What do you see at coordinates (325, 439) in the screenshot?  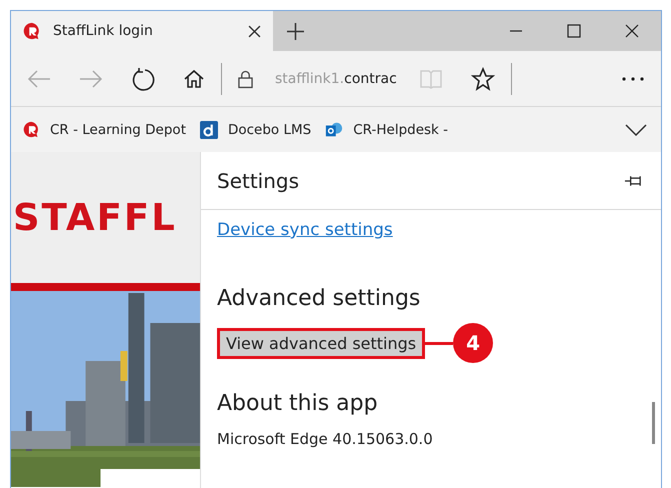 I see `version-text: Microsoft Edge 40.15063.0.0` at bounding box center [325, 439].